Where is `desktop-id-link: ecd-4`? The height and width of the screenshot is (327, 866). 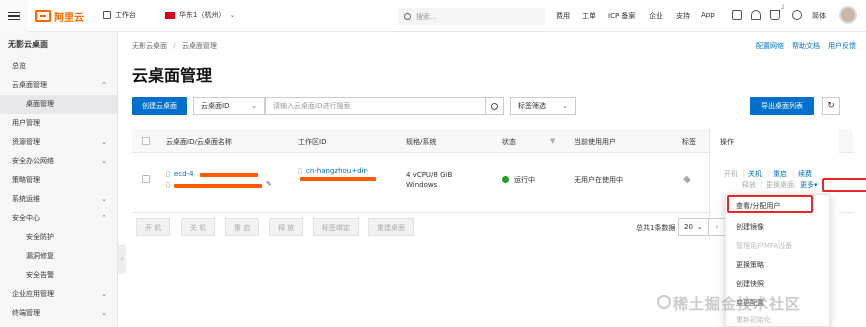
desktop-id-link: ecd-4 is located at coordinates (184, 174).